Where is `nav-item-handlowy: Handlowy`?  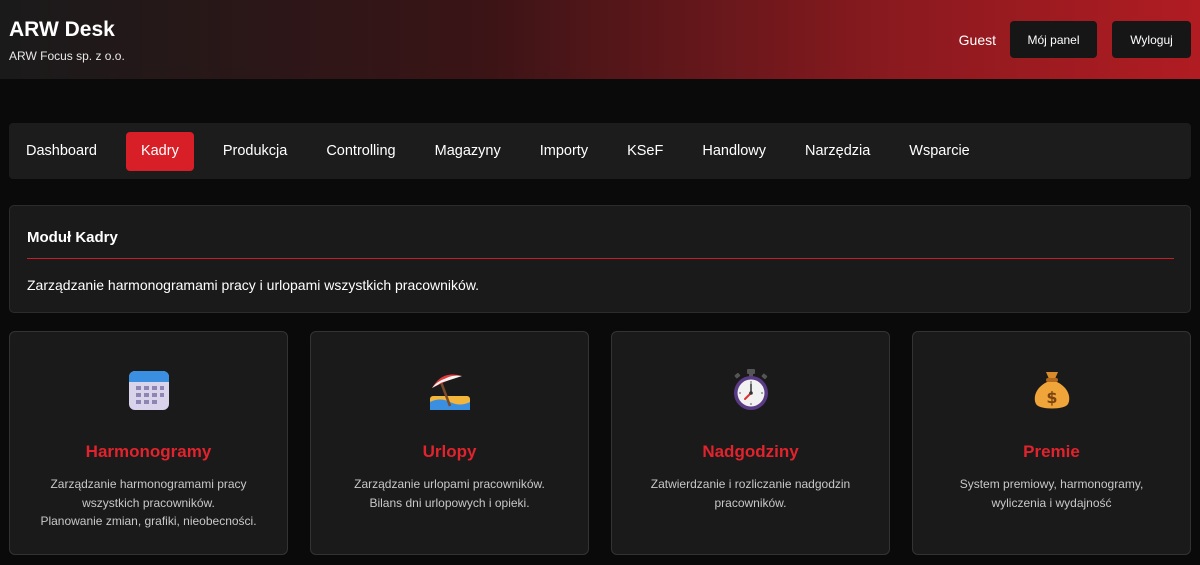
nav-item-handlowy: Handlowy is located at coordinates (734, 151).